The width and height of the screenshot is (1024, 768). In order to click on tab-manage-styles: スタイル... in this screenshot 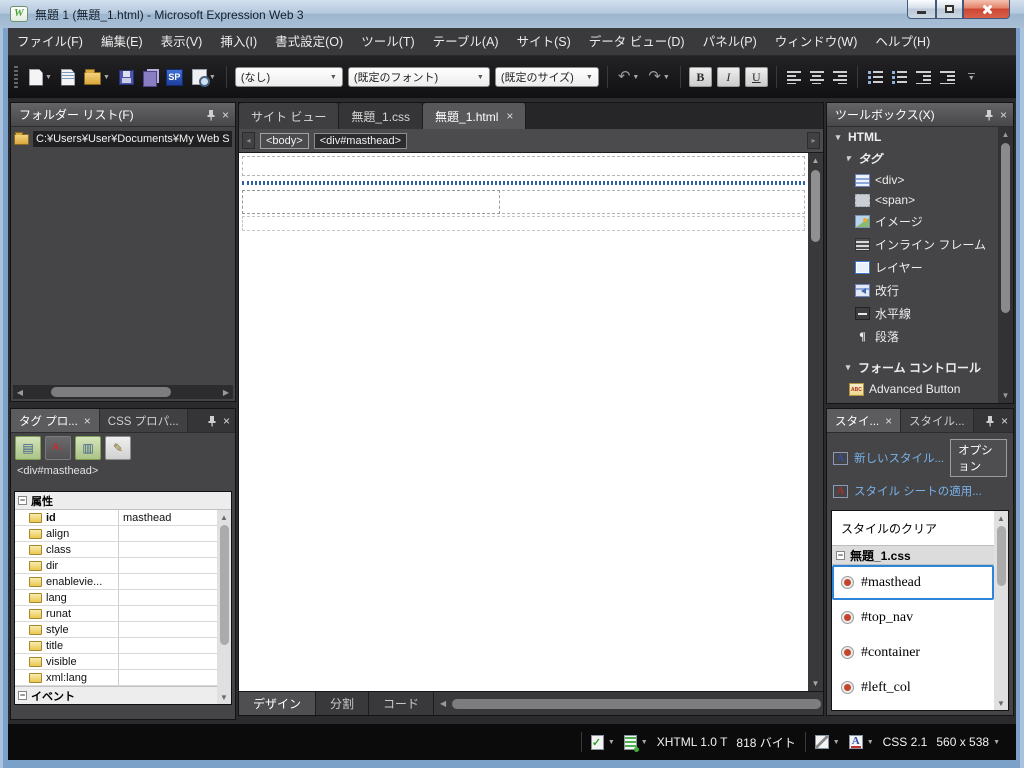, I will do `click(937, 420)`.